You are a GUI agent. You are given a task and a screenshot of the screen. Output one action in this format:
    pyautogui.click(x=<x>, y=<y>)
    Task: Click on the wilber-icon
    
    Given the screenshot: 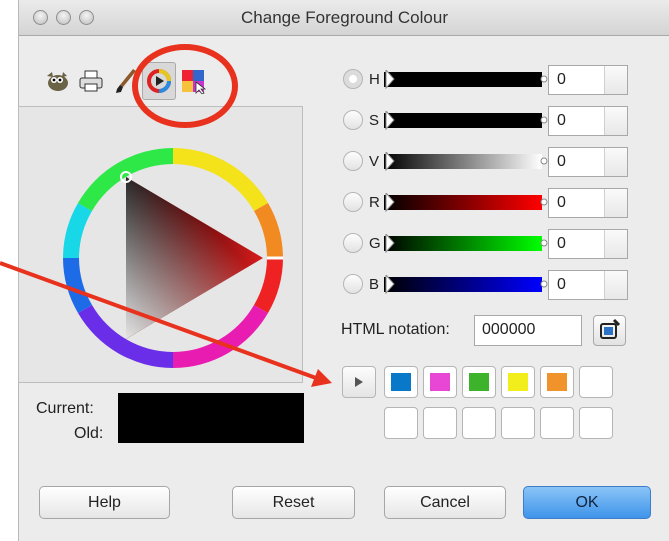 What is the action you would take?
    pyautogui.click(x=57, y=81)
    